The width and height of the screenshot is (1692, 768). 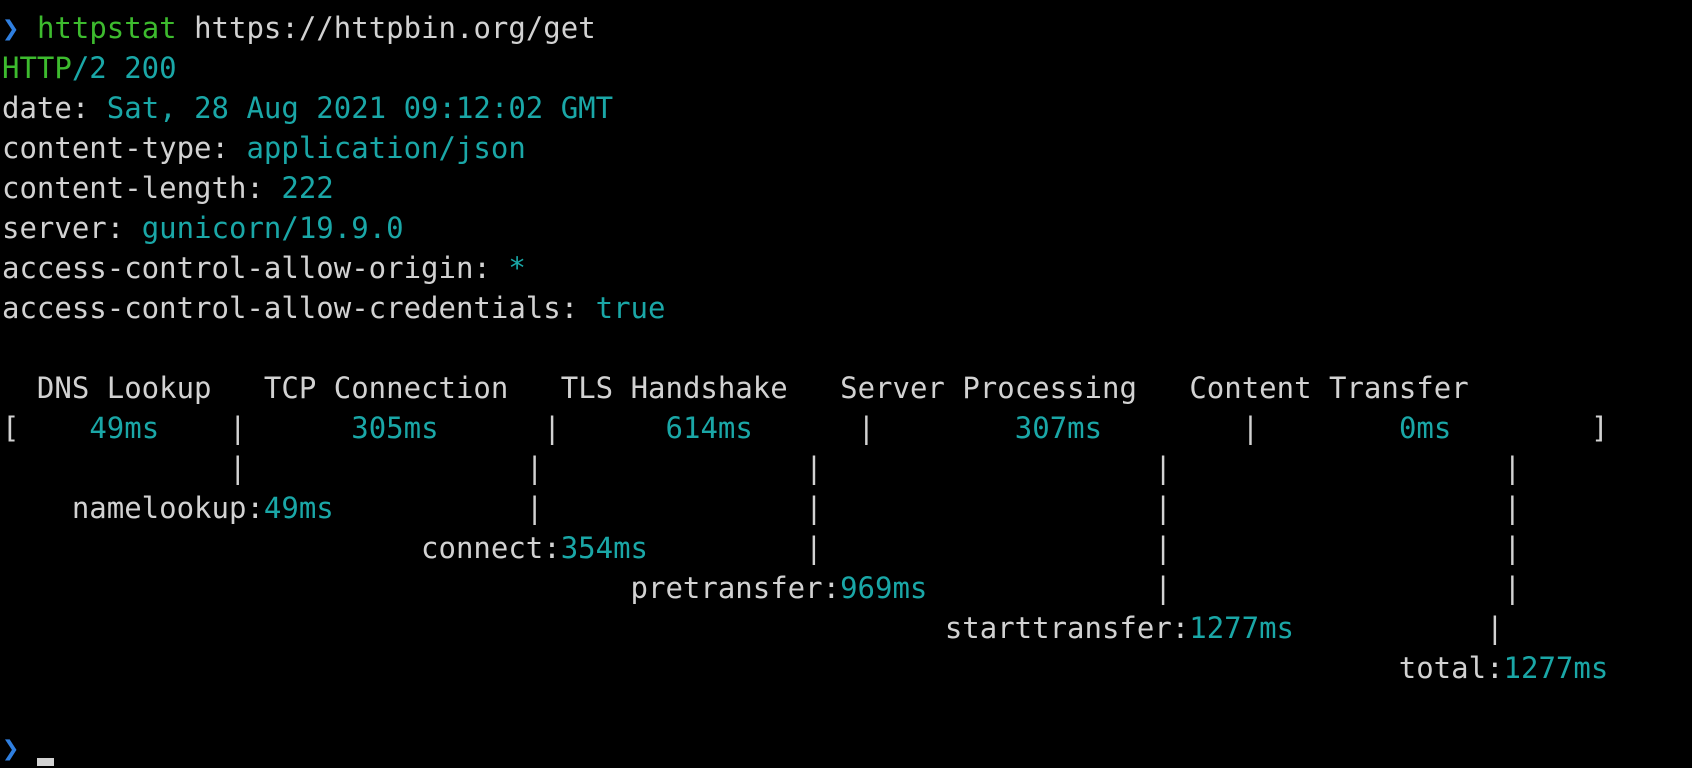 I want to click on cumulative-label: namelookup:, so click(x=167, y=508).